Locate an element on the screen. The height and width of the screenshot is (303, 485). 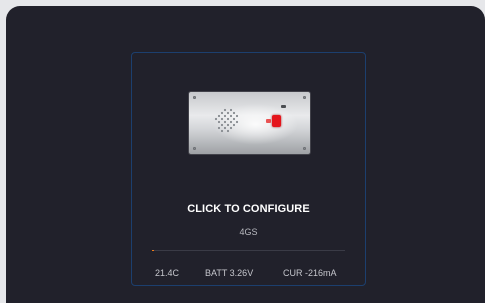
intercom-device-icon is located at coordinates (249, 123).